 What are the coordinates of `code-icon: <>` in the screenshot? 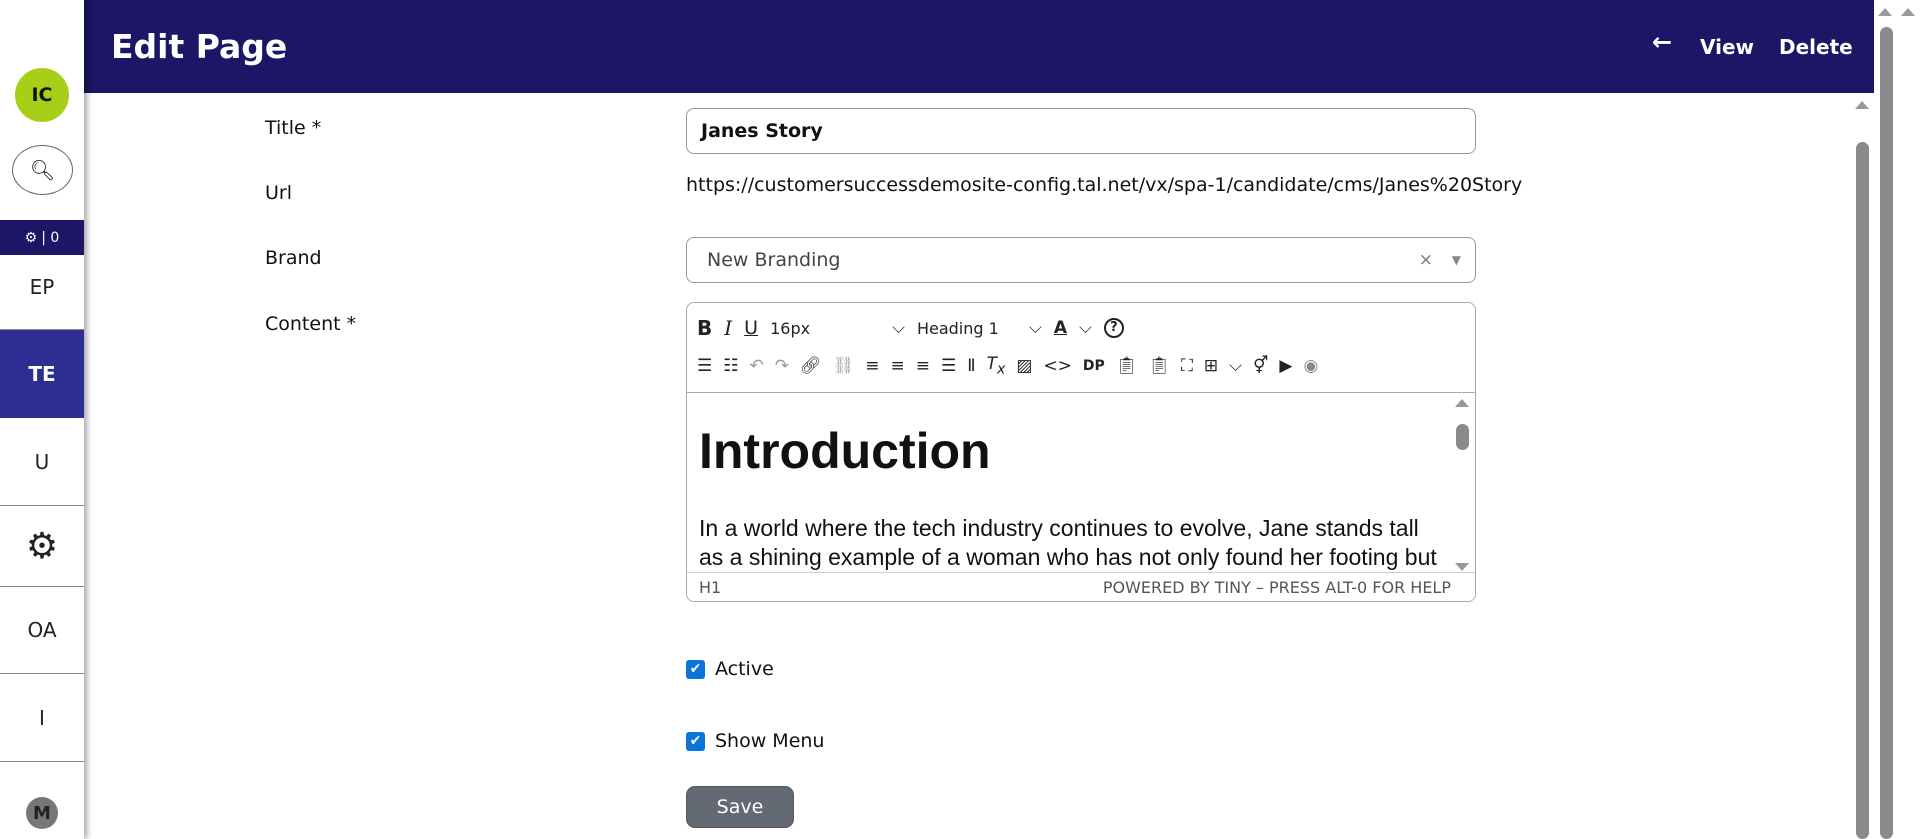 It's located at (1057, 366).